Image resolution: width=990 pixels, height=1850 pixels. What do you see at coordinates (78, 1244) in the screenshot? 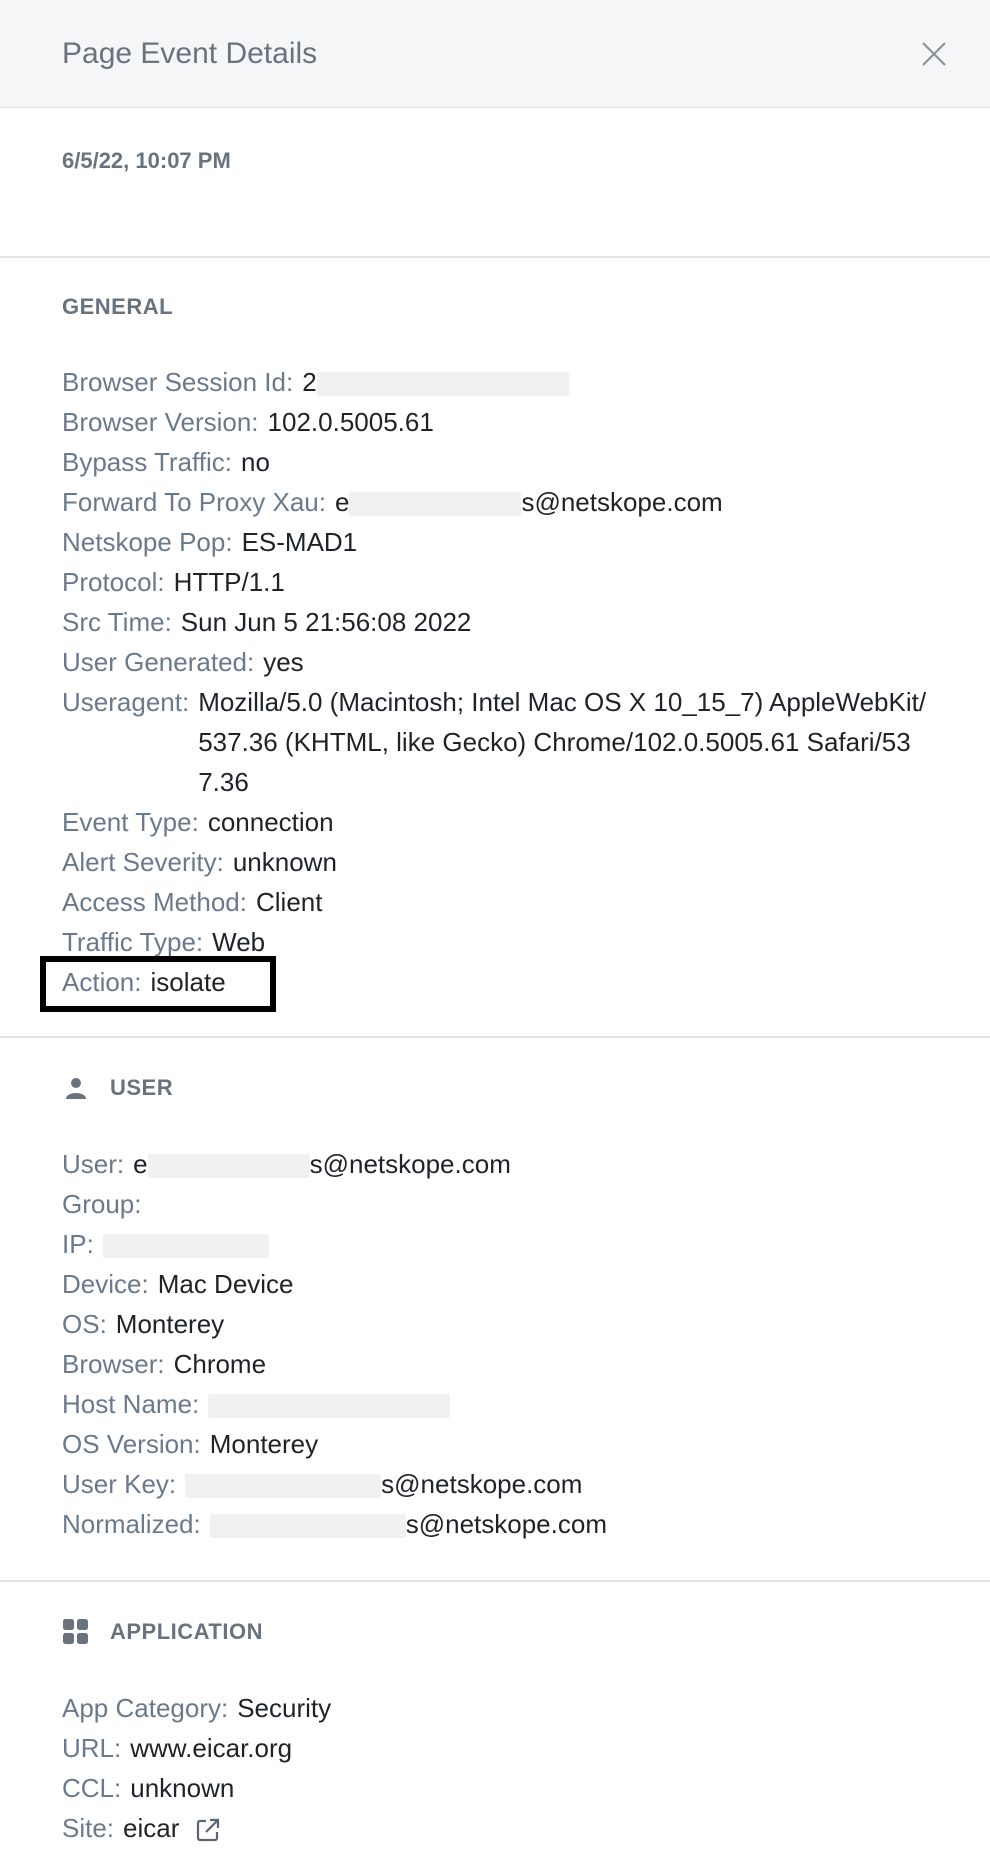
I see `ip-label: IP:` at bounding box center [78, 1244].